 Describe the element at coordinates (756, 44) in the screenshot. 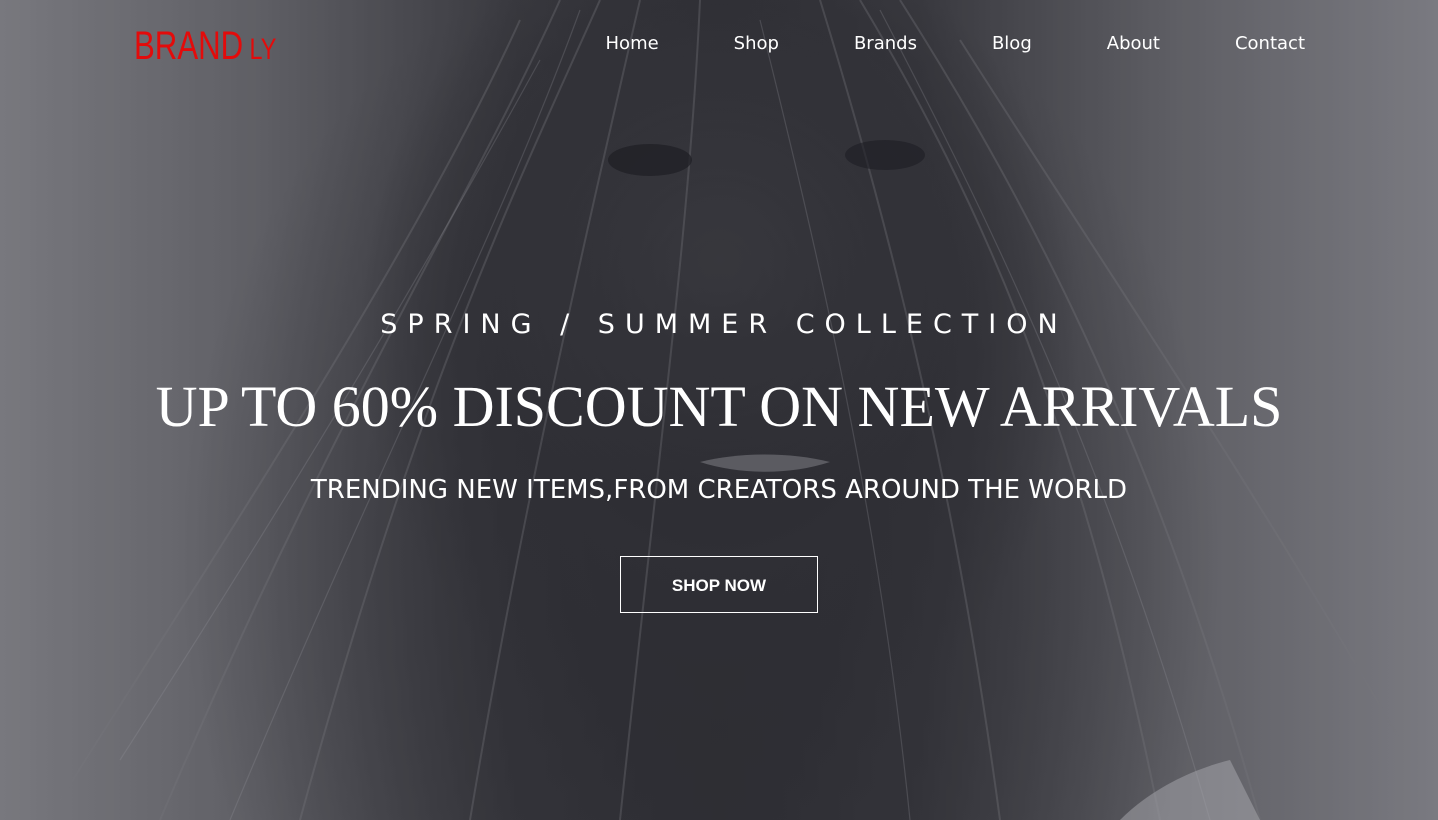

I see `nav-item-shop: Shop` at that location.